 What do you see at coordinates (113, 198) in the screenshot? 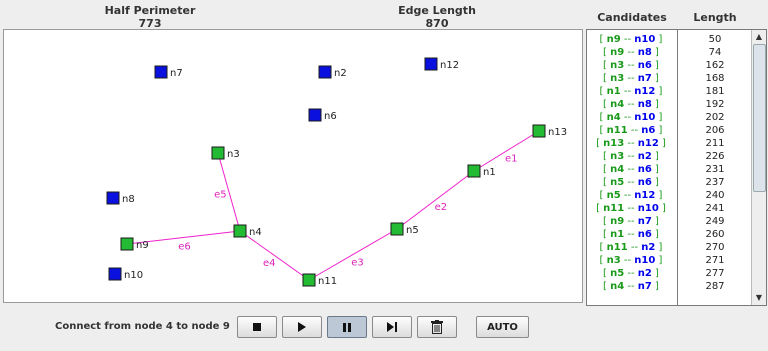
I see `node-n8` at bounding box center [113, 198].